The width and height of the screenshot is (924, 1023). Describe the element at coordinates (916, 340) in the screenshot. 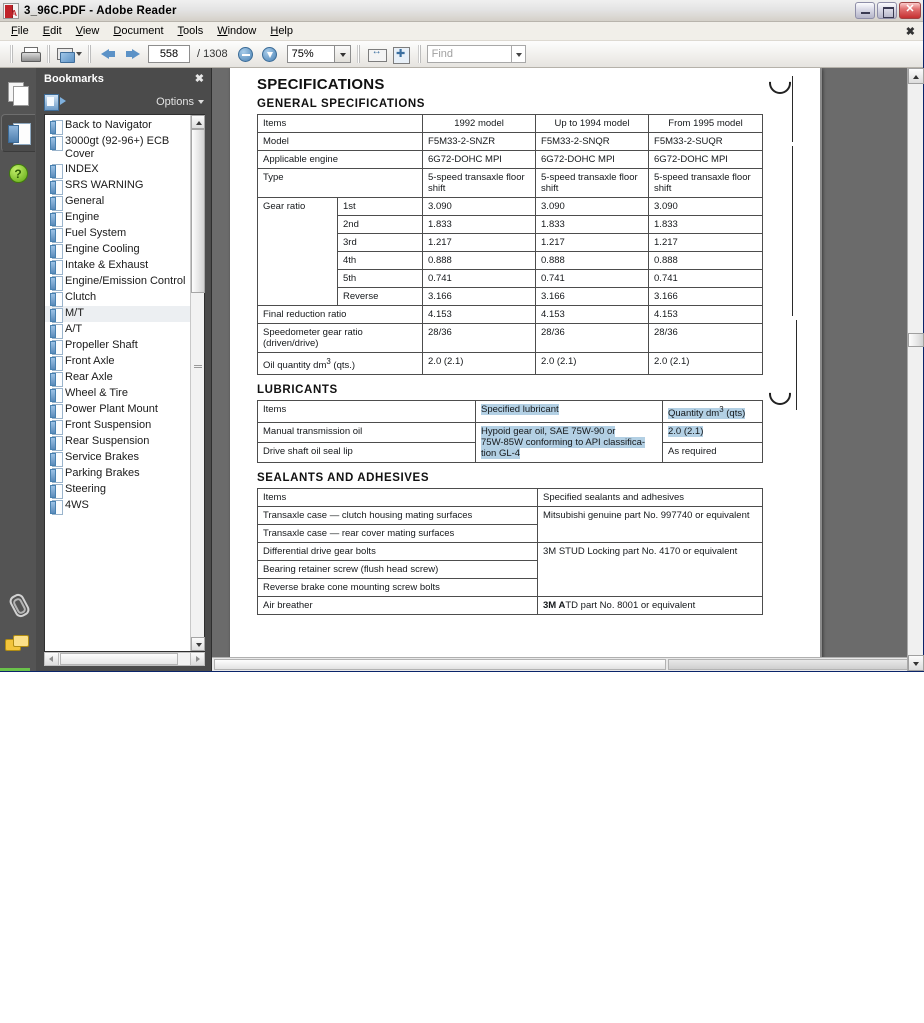

I see `document-vscroll-thumb` at that location.